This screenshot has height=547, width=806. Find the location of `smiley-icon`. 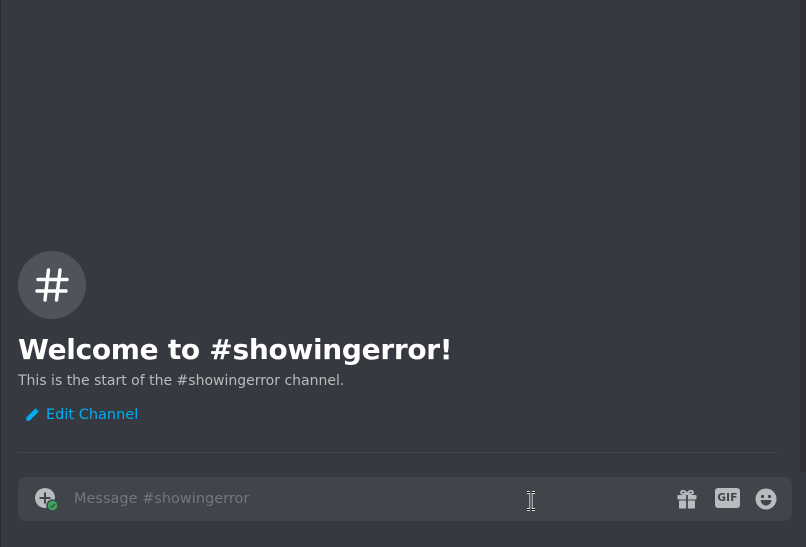

smiley-icon is located at coordinates (766, 499).